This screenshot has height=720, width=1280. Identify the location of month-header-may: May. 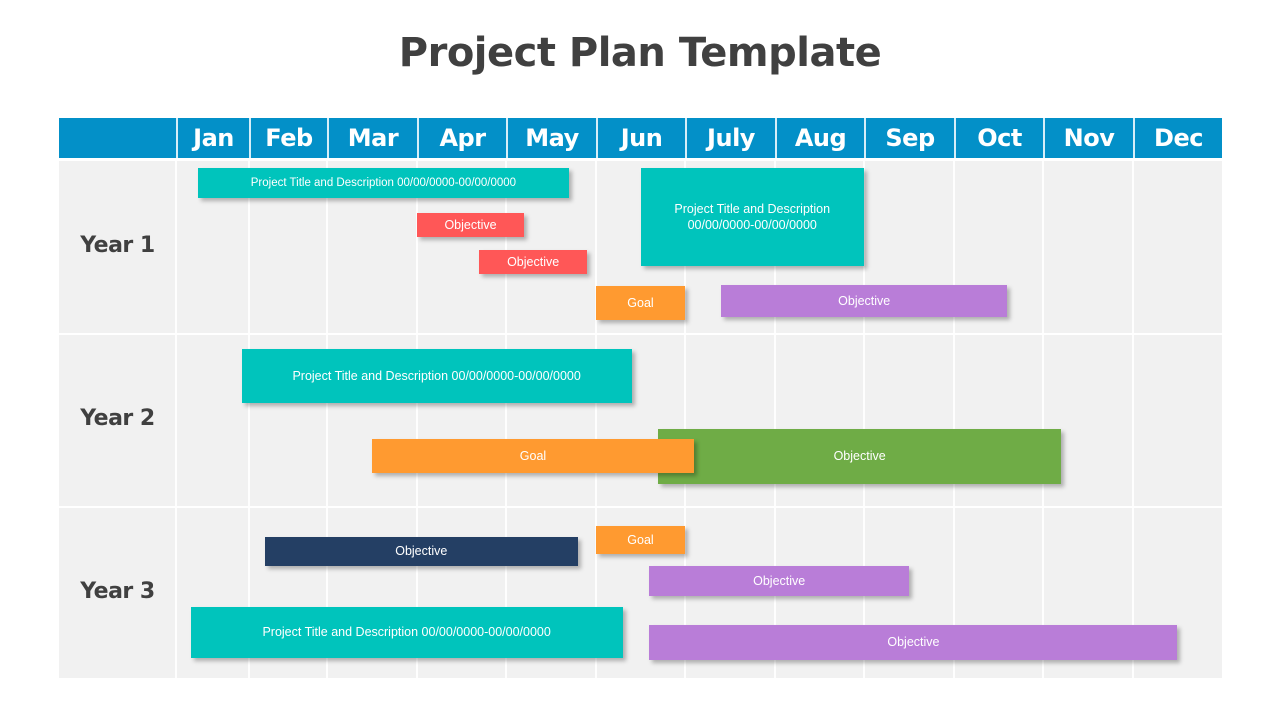
(551, 138).